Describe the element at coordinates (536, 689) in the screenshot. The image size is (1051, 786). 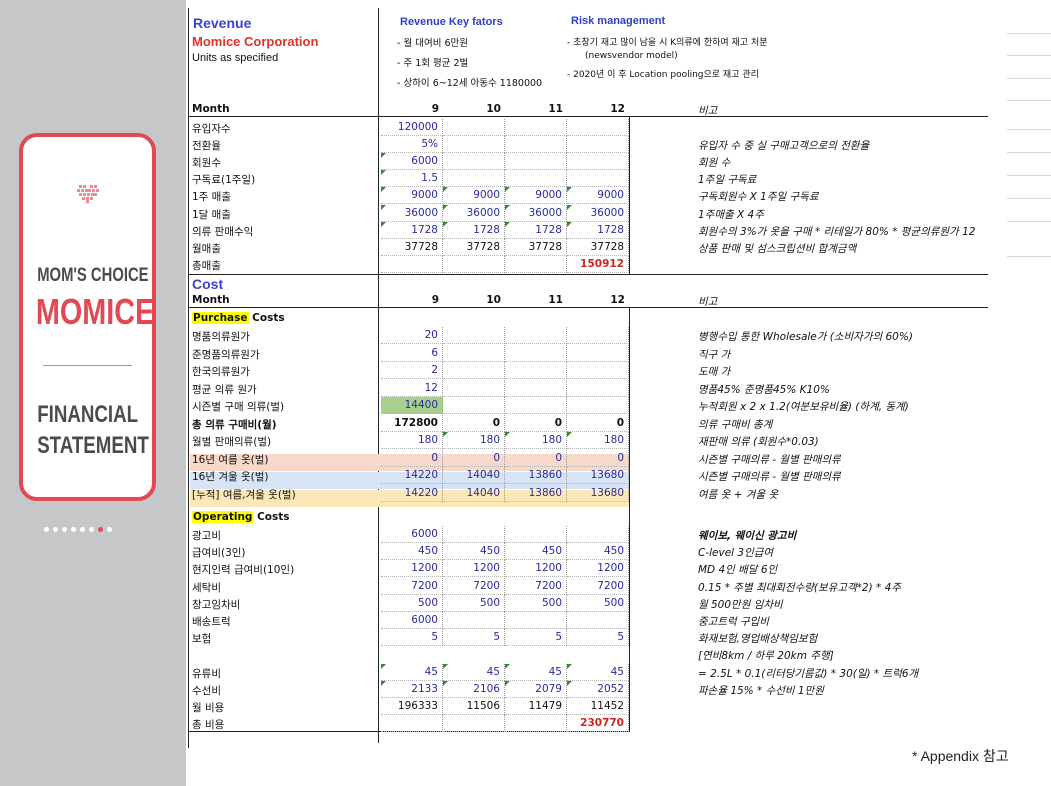
I see `table-cell: 2079` at that location.